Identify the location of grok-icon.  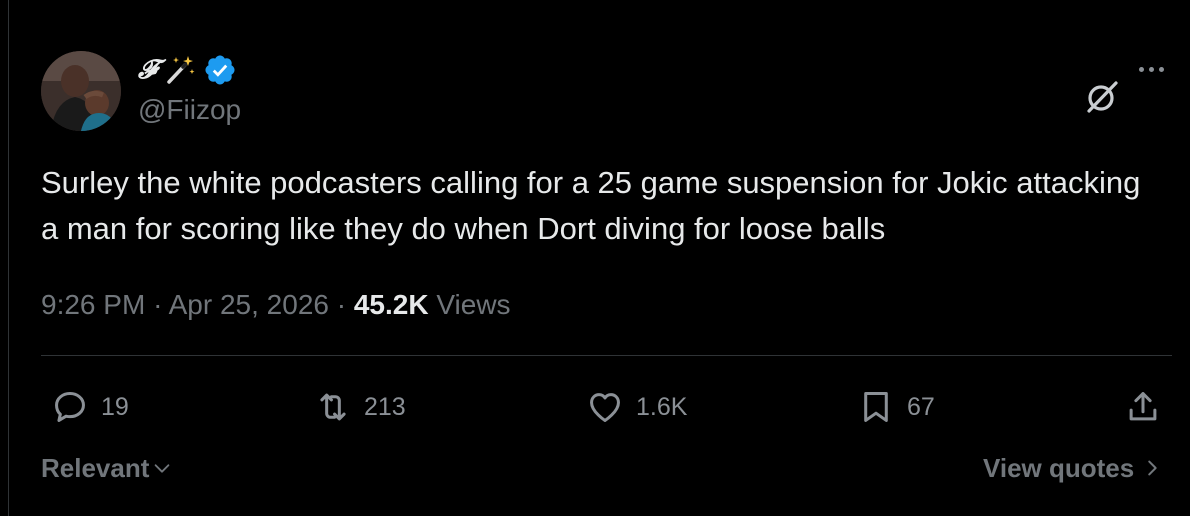
(1102, 97).